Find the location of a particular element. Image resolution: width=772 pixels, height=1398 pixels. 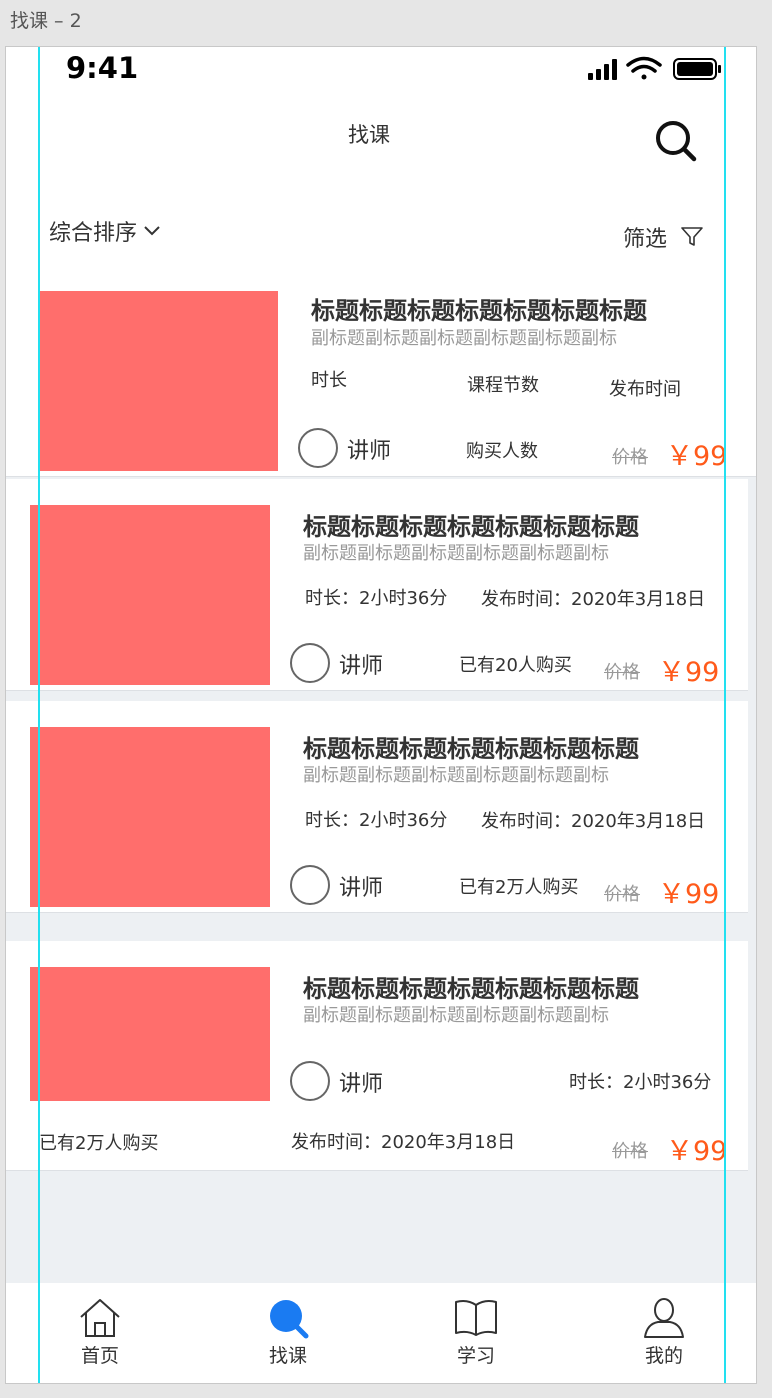

home-icon is located at coordinates (100, 1318).